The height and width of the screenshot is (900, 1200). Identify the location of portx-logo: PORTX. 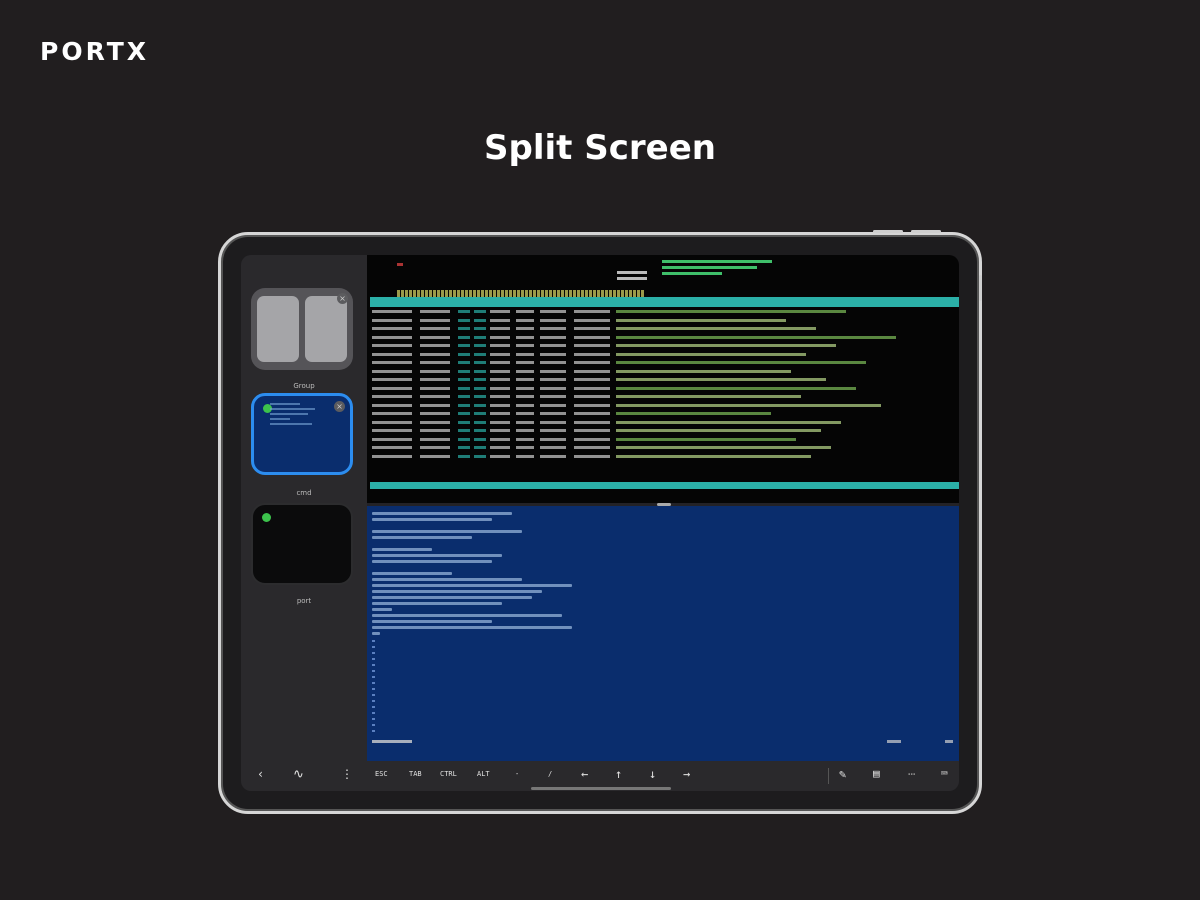
(95, 51).